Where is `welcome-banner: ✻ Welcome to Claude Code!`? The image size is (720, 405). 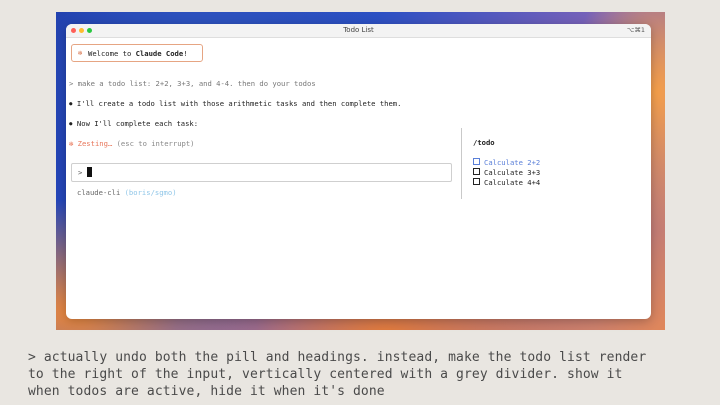 welcome-banner: ✻ Welcome to Claude Code! is located at coordinates (137, 53).